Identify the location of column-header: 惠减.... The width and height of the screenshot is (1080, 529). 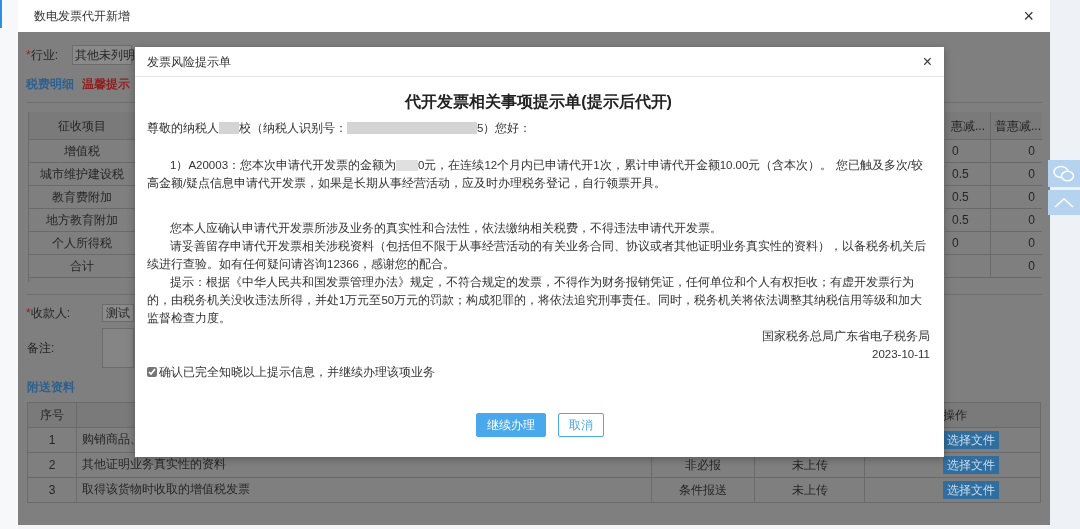
(968, 126).